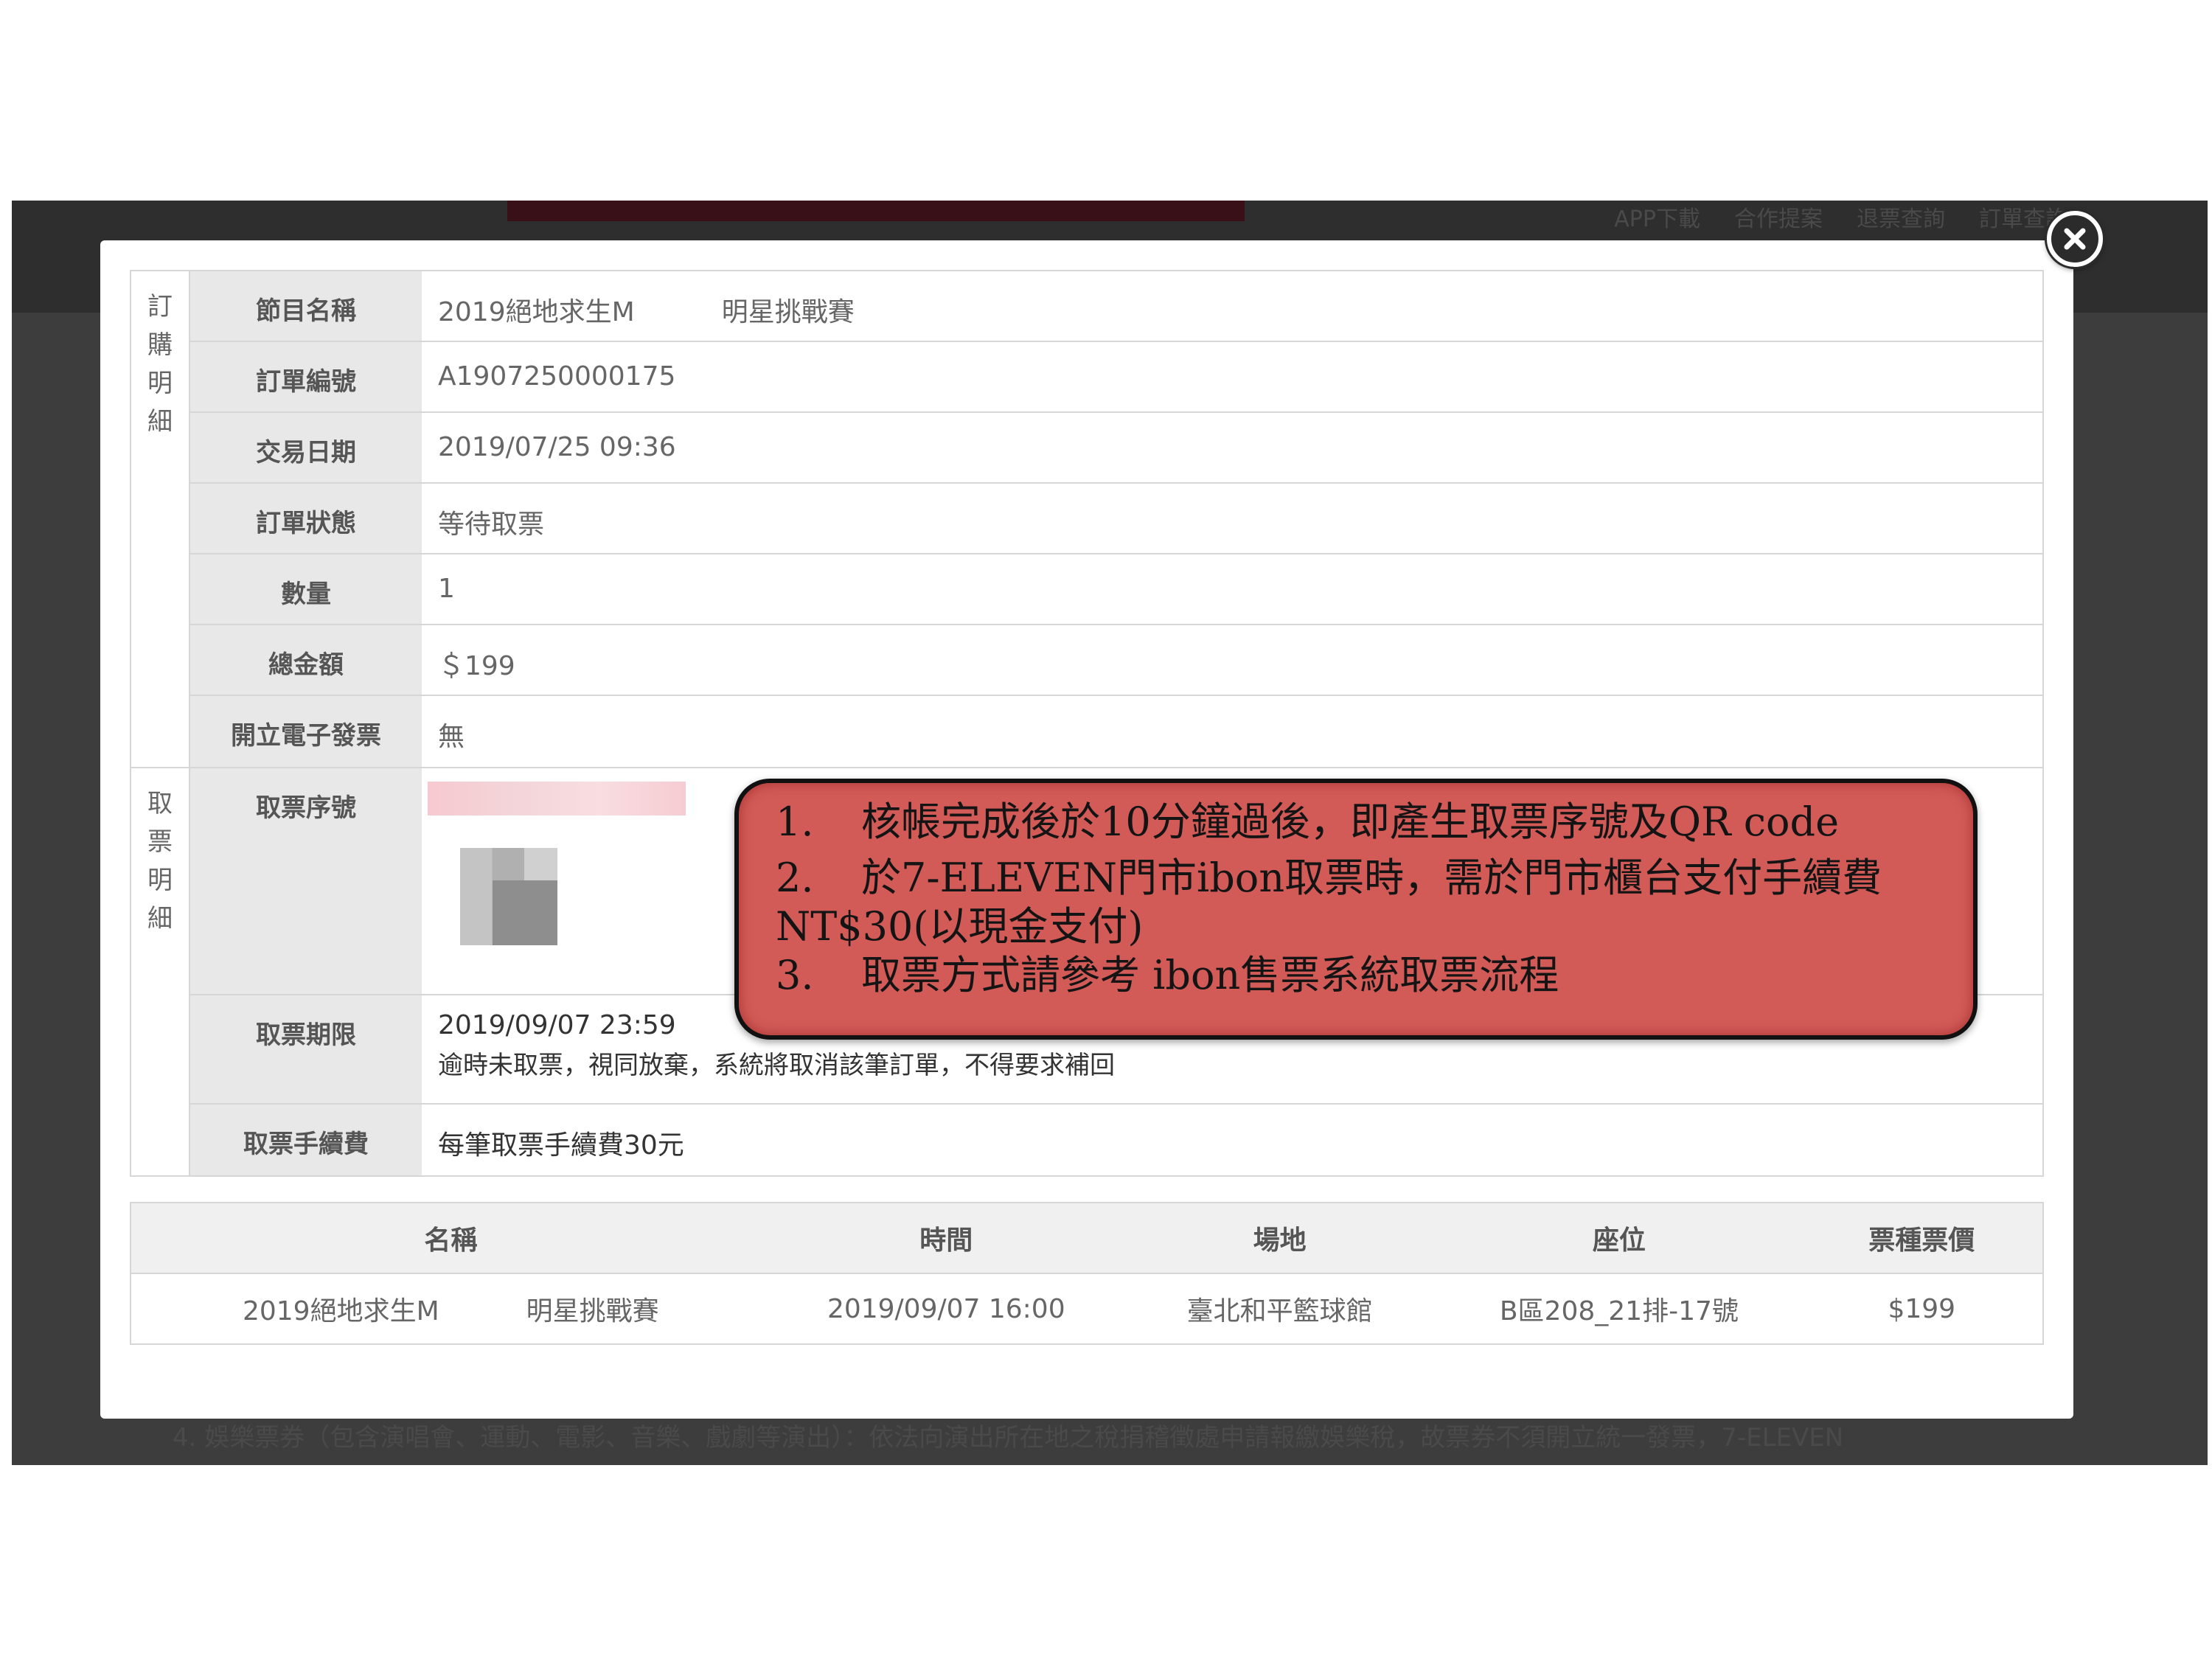 The width and height of the screenshot is (2212, 1659). Describe the element at coordinates (1921, 1240) in the screenshot. I see `header-price: 票種票價` at that location.